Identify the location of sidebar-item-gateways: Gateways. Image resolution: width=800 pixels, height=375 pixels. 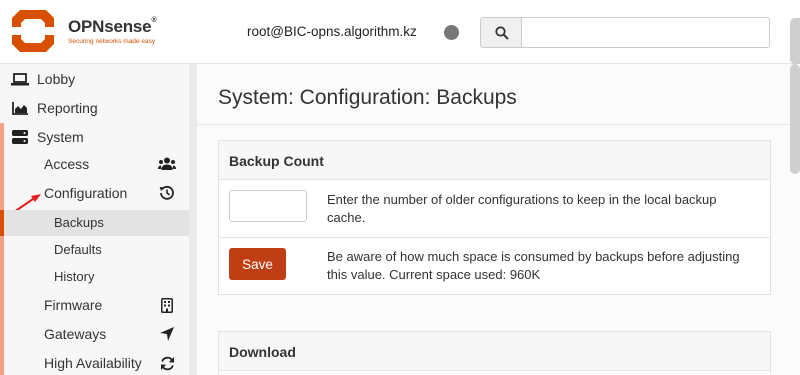
(94, 336).